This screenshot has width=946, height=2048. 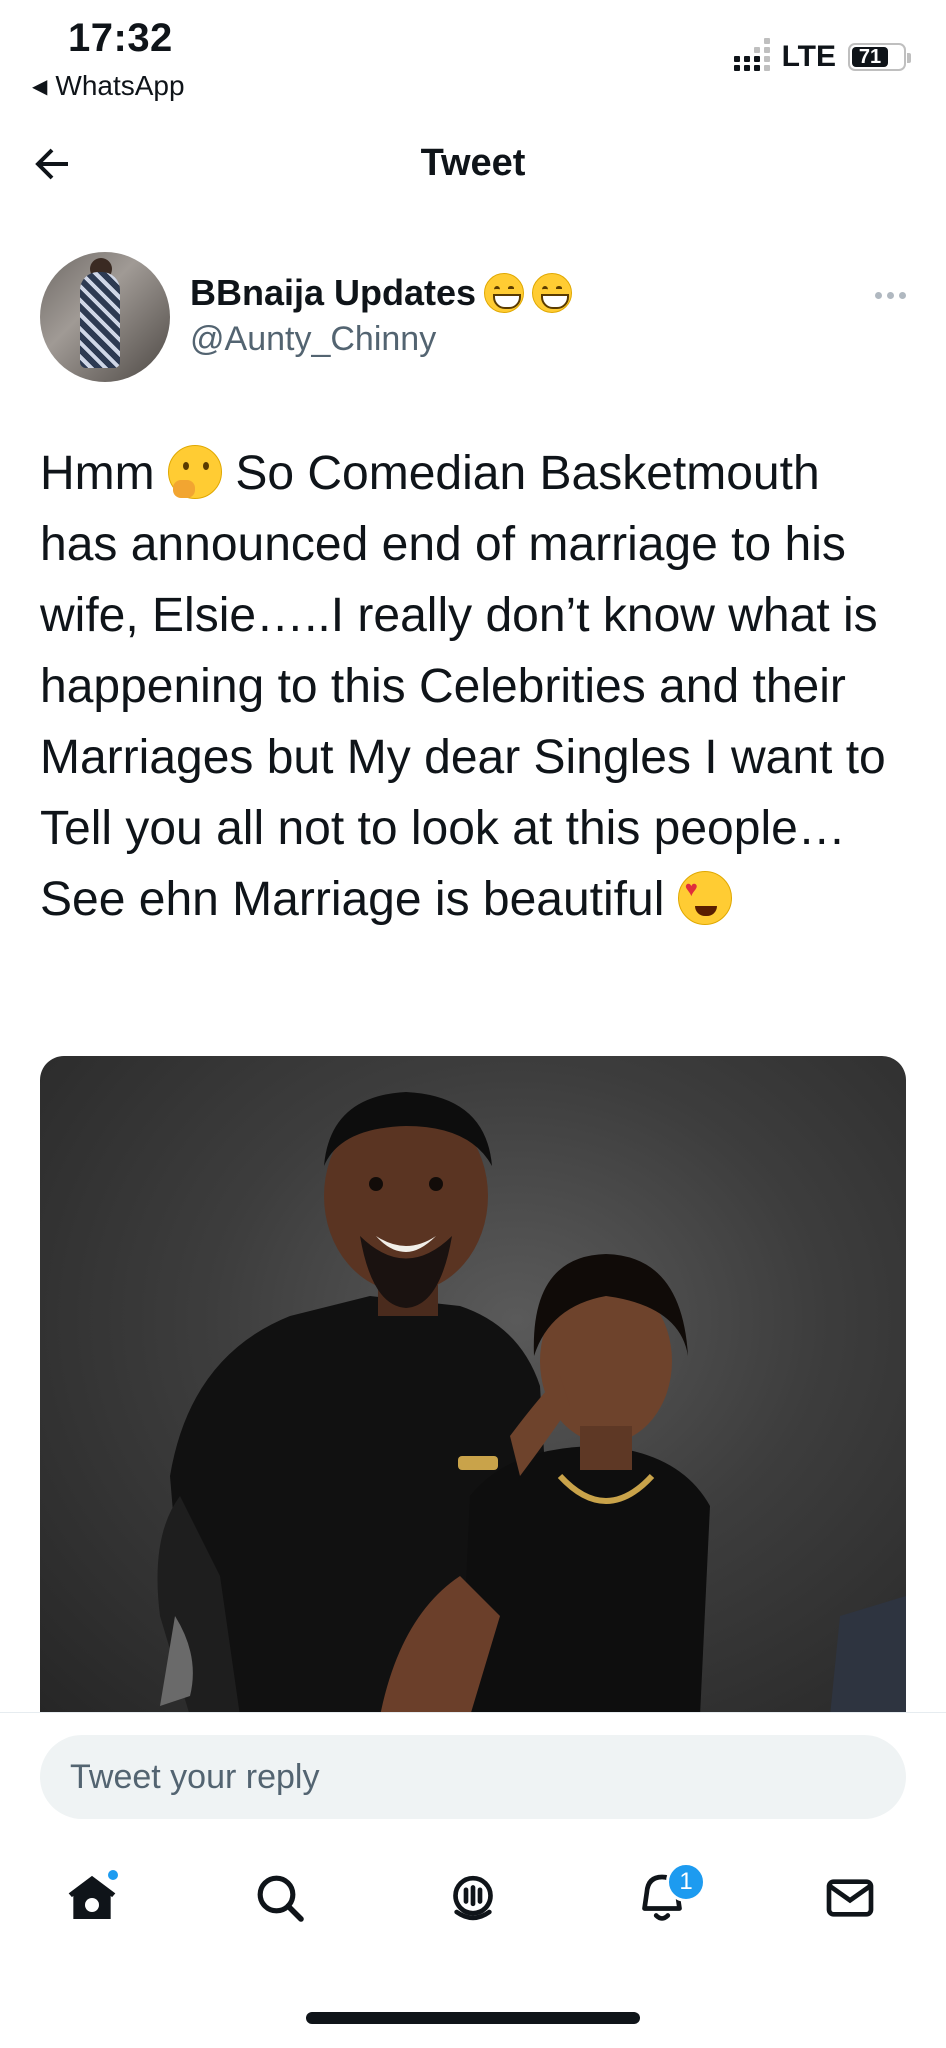 What do you see at coordinates (870, 57) in the screenshot?
I see `battery-level: 71` at bounding box center [870, 57].